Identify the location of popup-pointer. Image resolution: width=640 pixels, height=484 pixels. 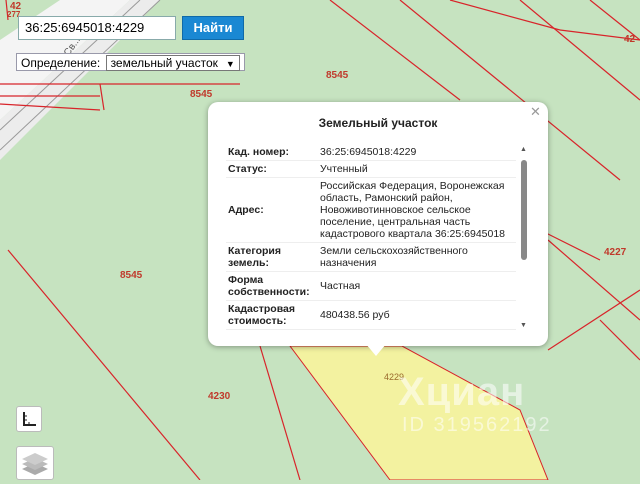
(376, 350).